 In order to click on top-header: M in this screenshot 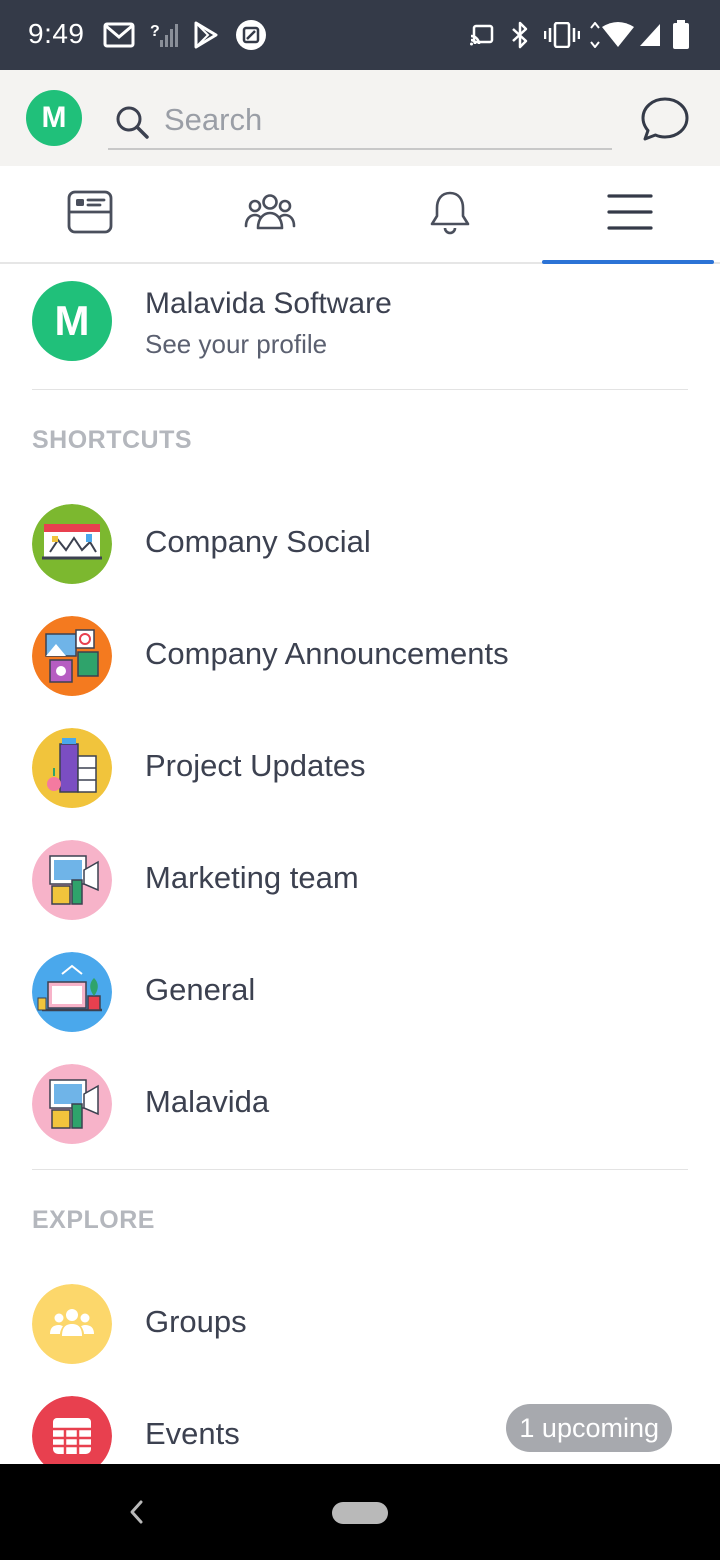, I will do `click(360, 118)`.